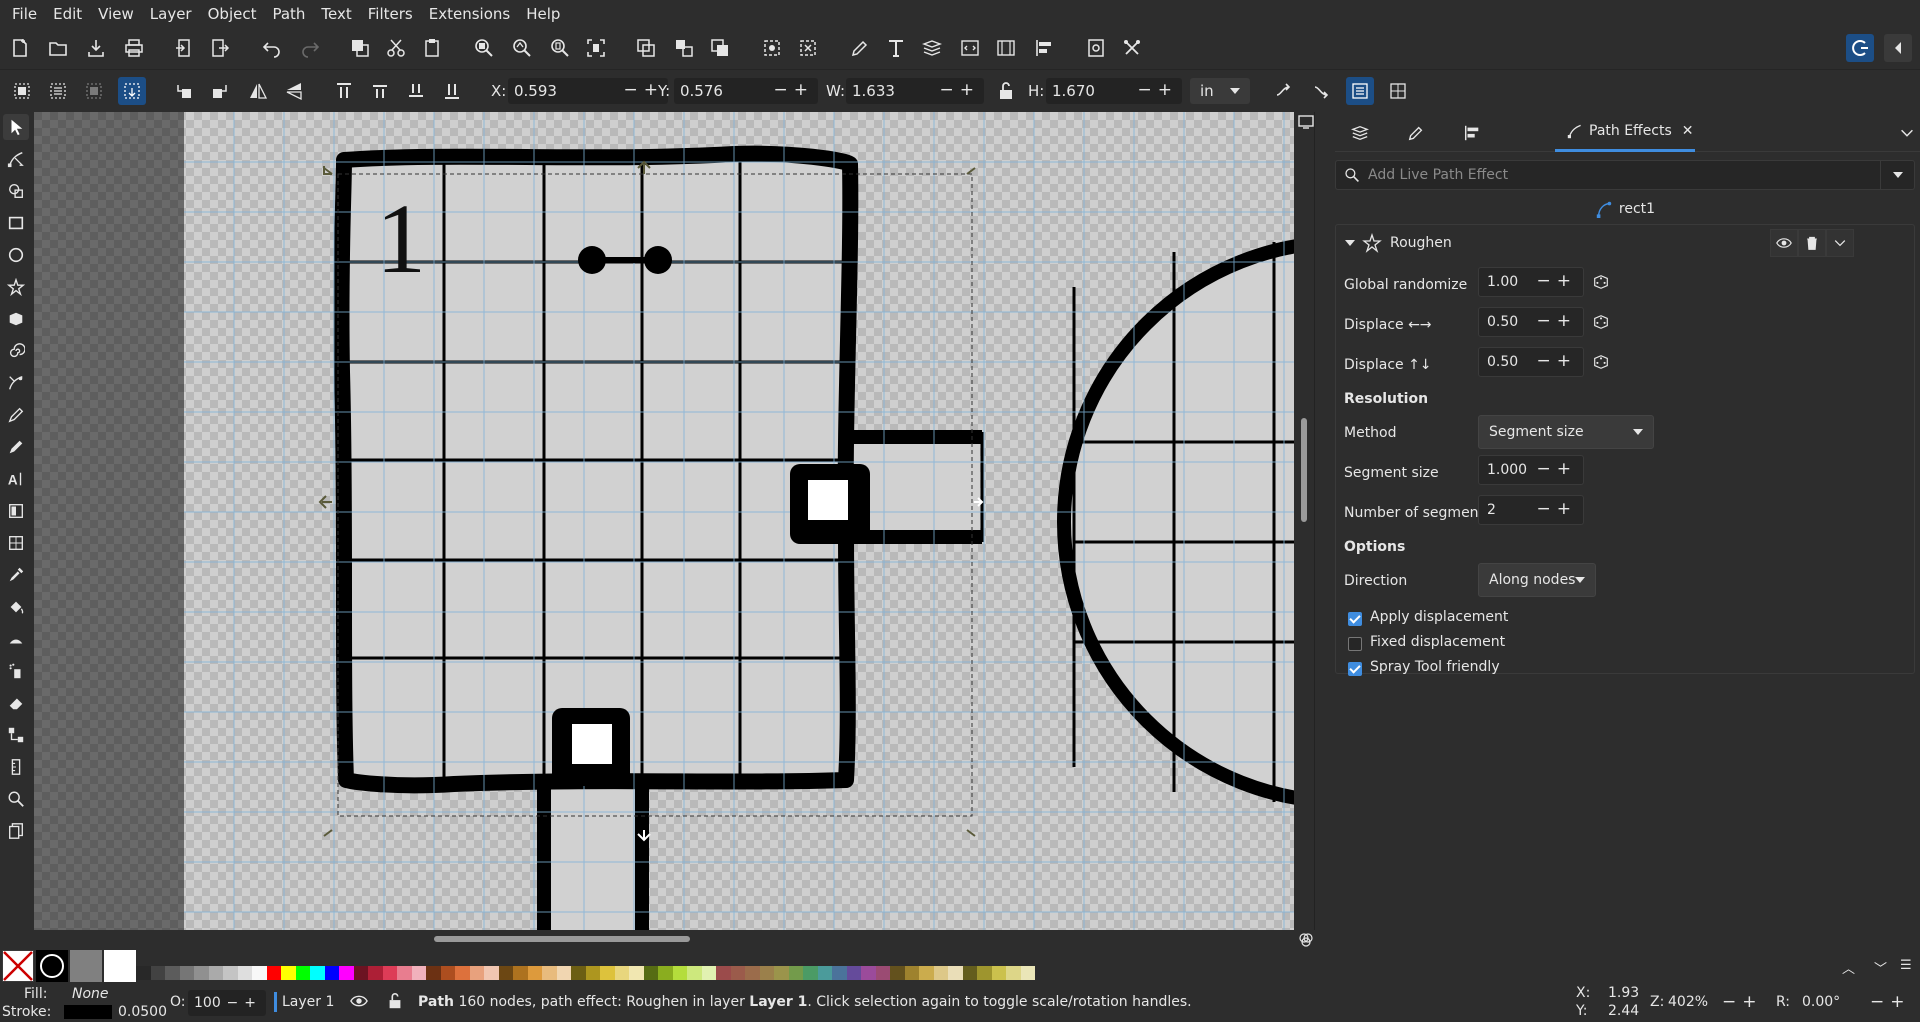  Describe the element at coordinates (288, 14) in the screenshot. I see `menu-path: Path` at that location.